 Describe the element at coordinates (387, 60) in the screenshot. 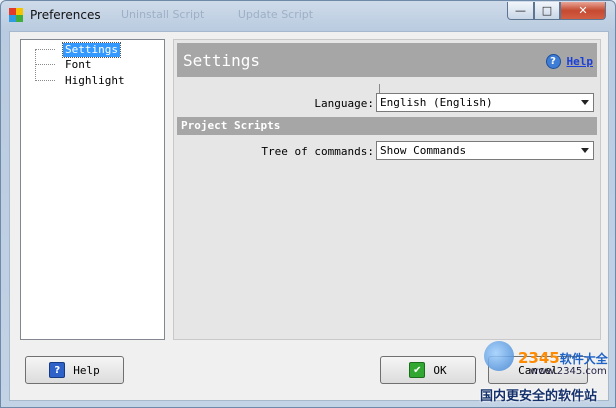

I see `settings-header: Settings ? Help` at that location.